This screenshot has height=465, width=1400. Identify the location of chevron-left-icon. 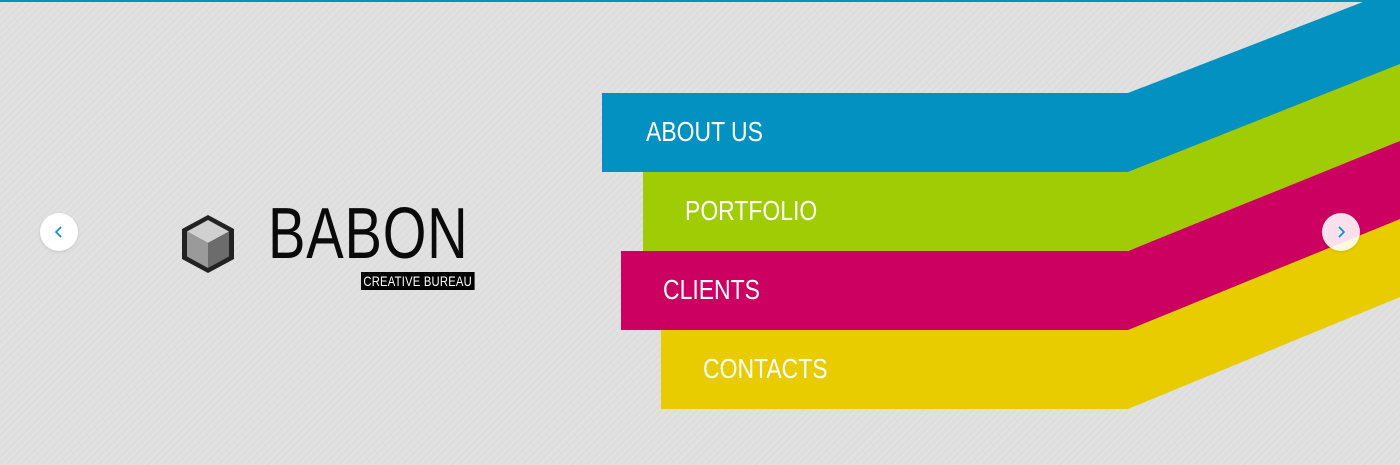
(58, 232).